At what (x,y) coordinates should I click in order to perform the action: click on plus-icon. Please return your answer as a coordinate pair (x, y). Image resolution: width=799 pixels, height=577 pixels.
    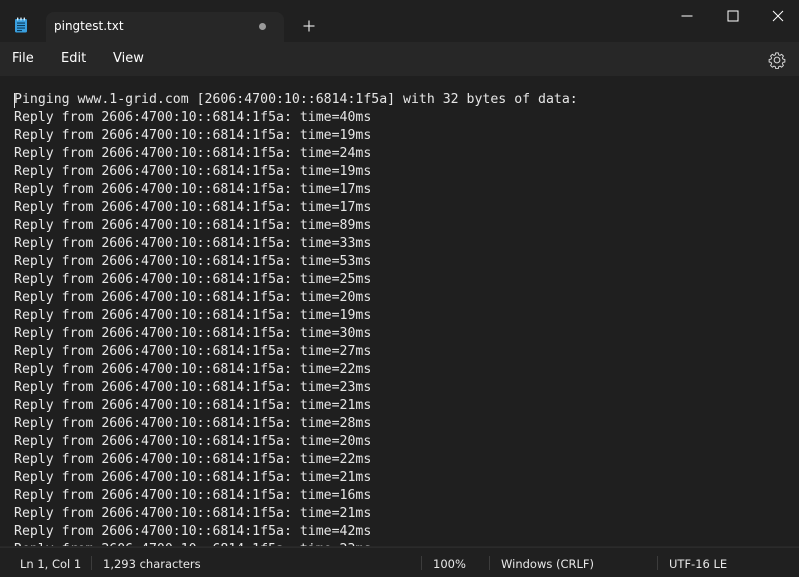
    Looking at the image, I should click on (309, 26).